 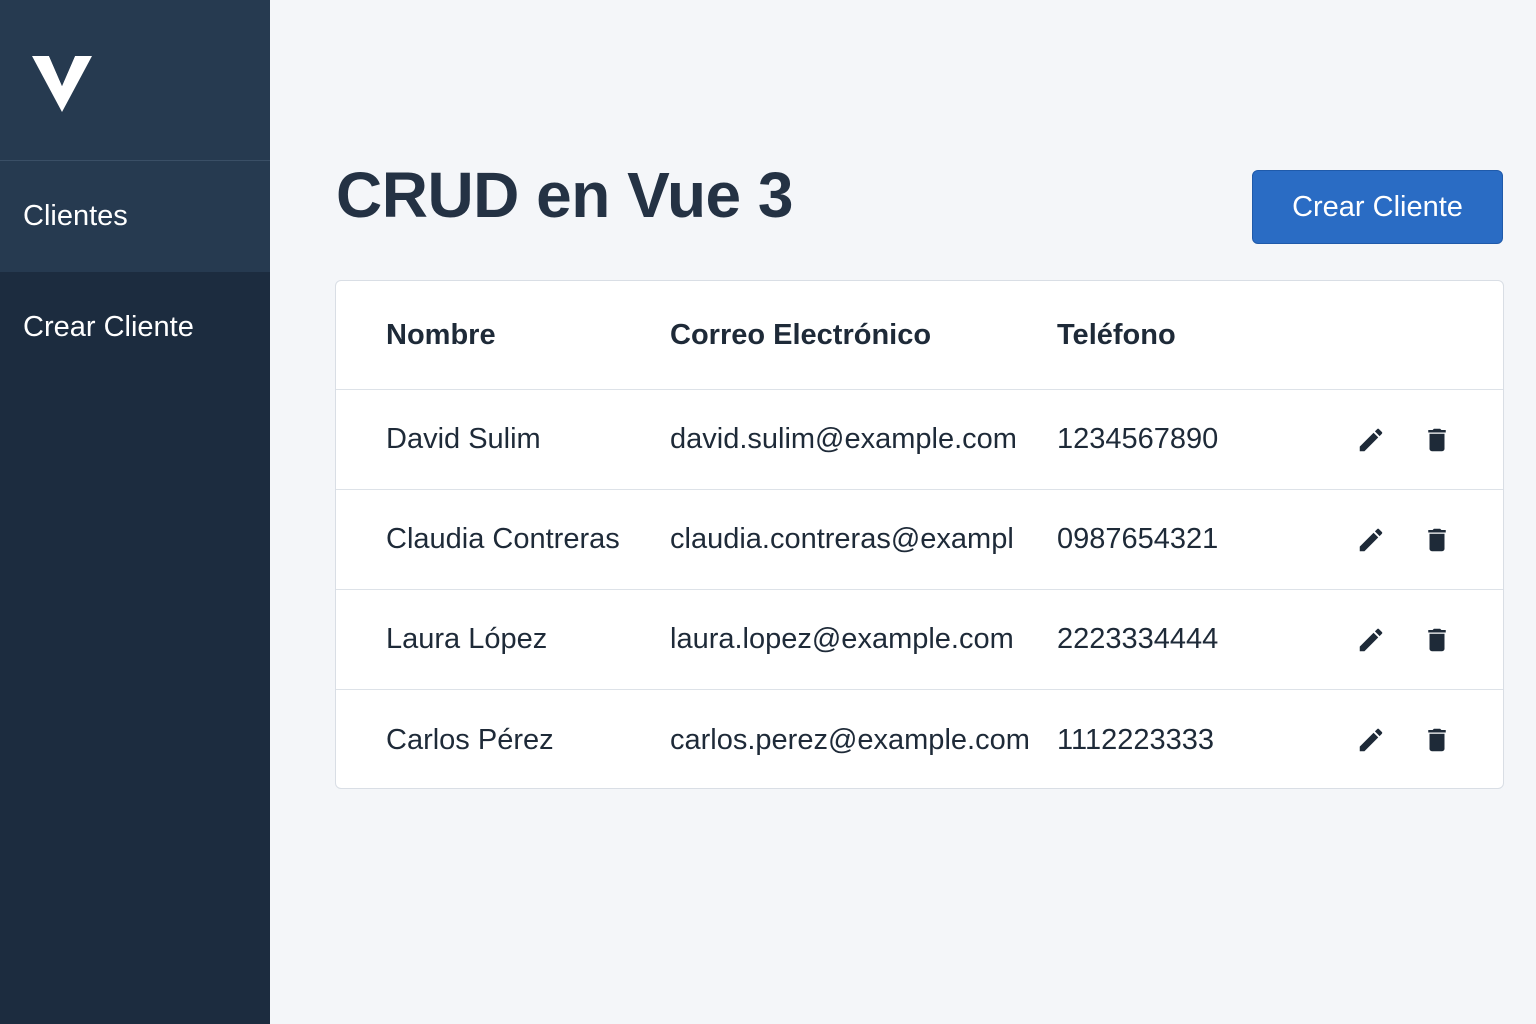 I want to click on cell-email: david.sulim@example.com, so click(x=843, y=439).